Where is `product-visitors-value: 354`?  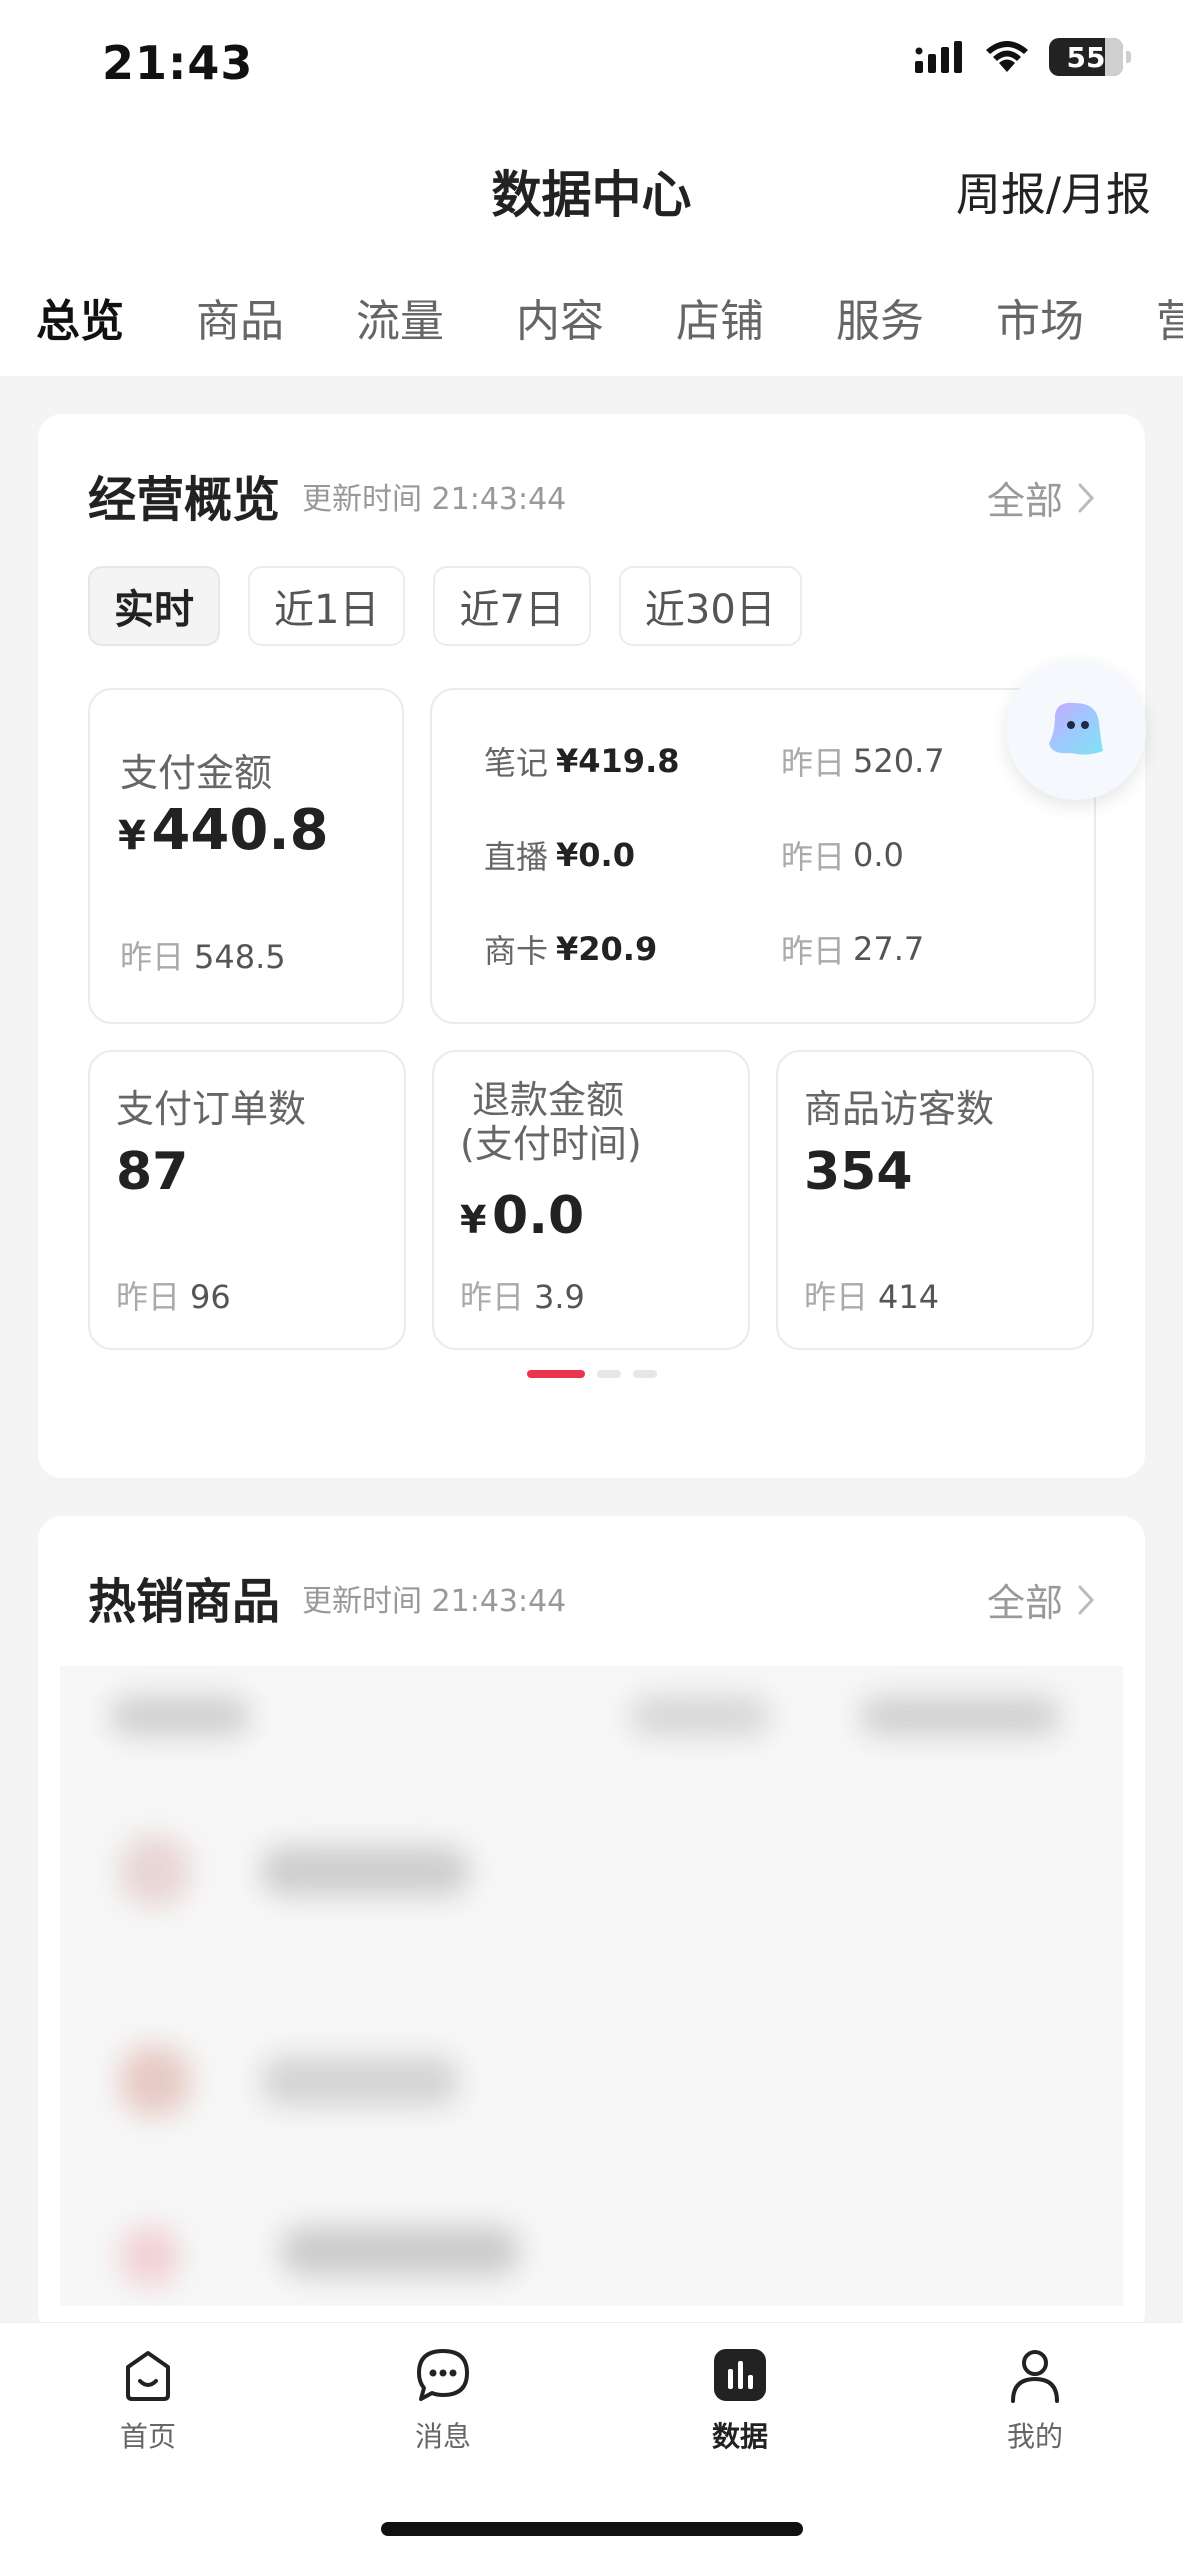
product-visitors-value: 354 is located at coordinates (858, 1172).